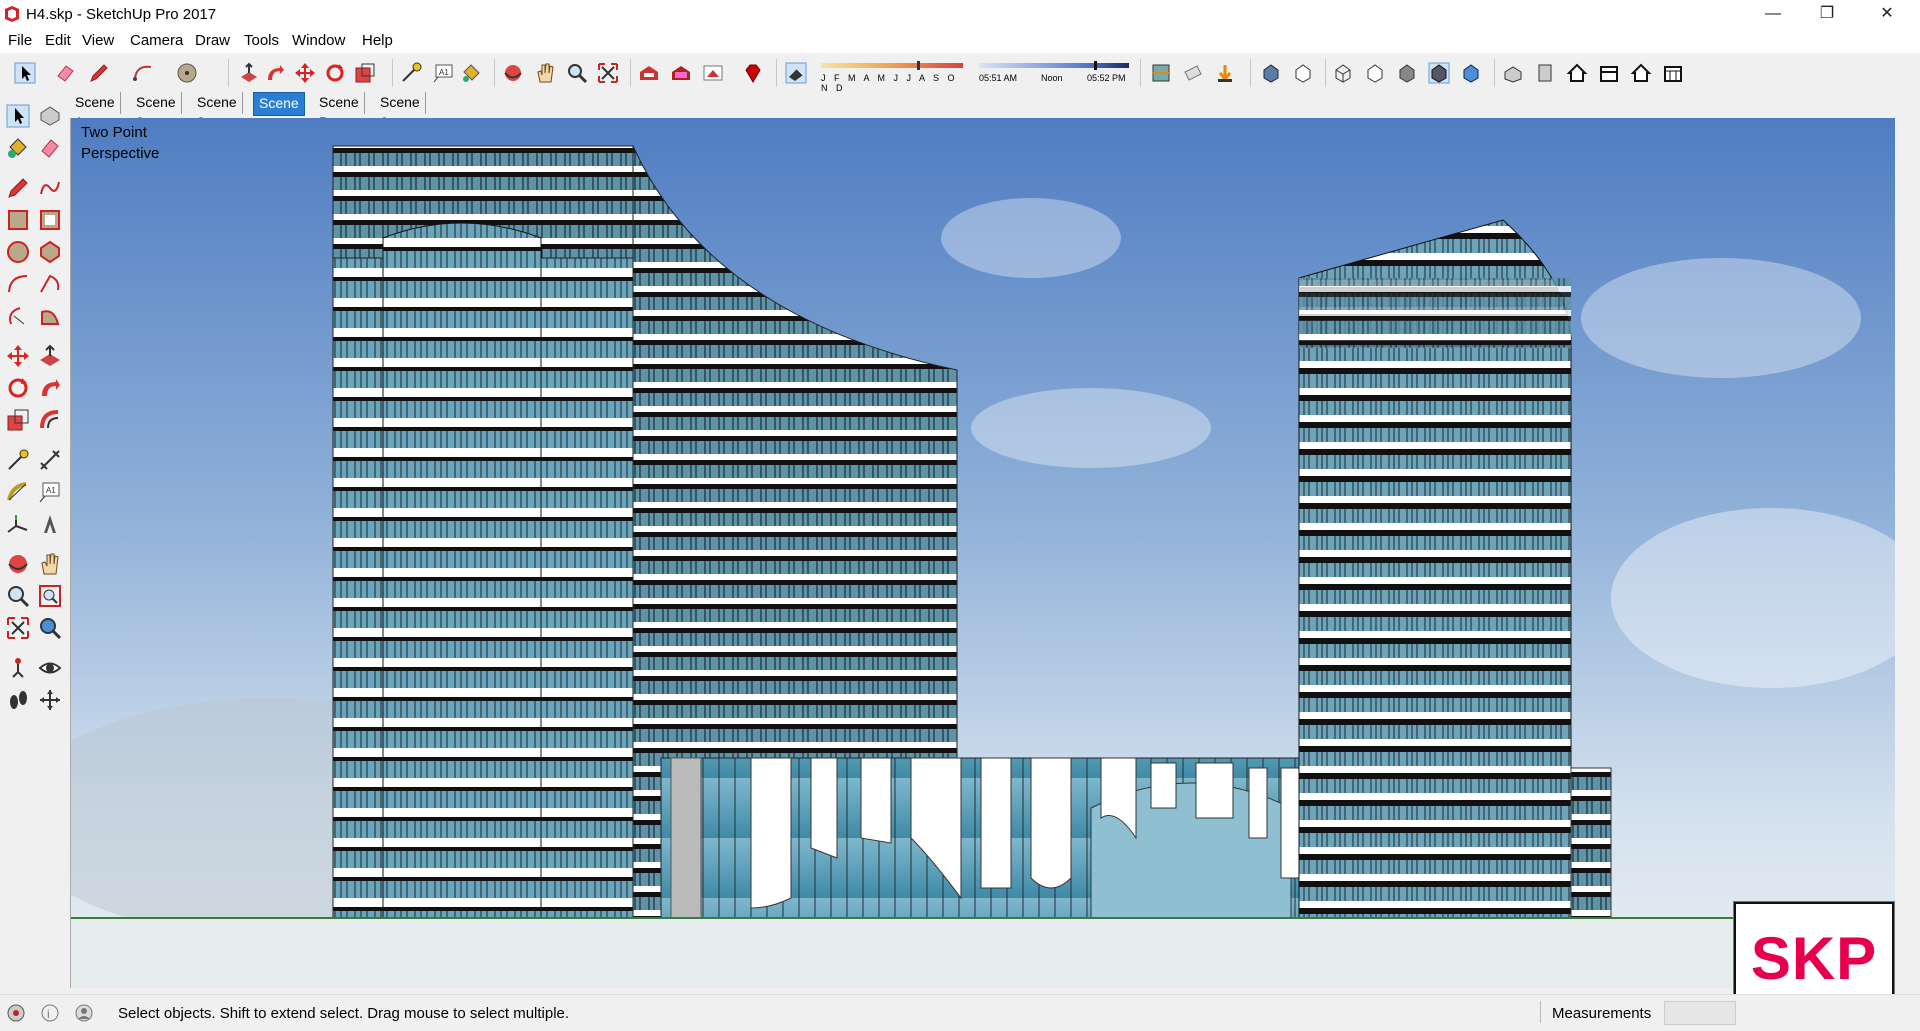 This screenshot has height=1031, width=1920. I want to click on push-pull-icon, so click(249, 73).